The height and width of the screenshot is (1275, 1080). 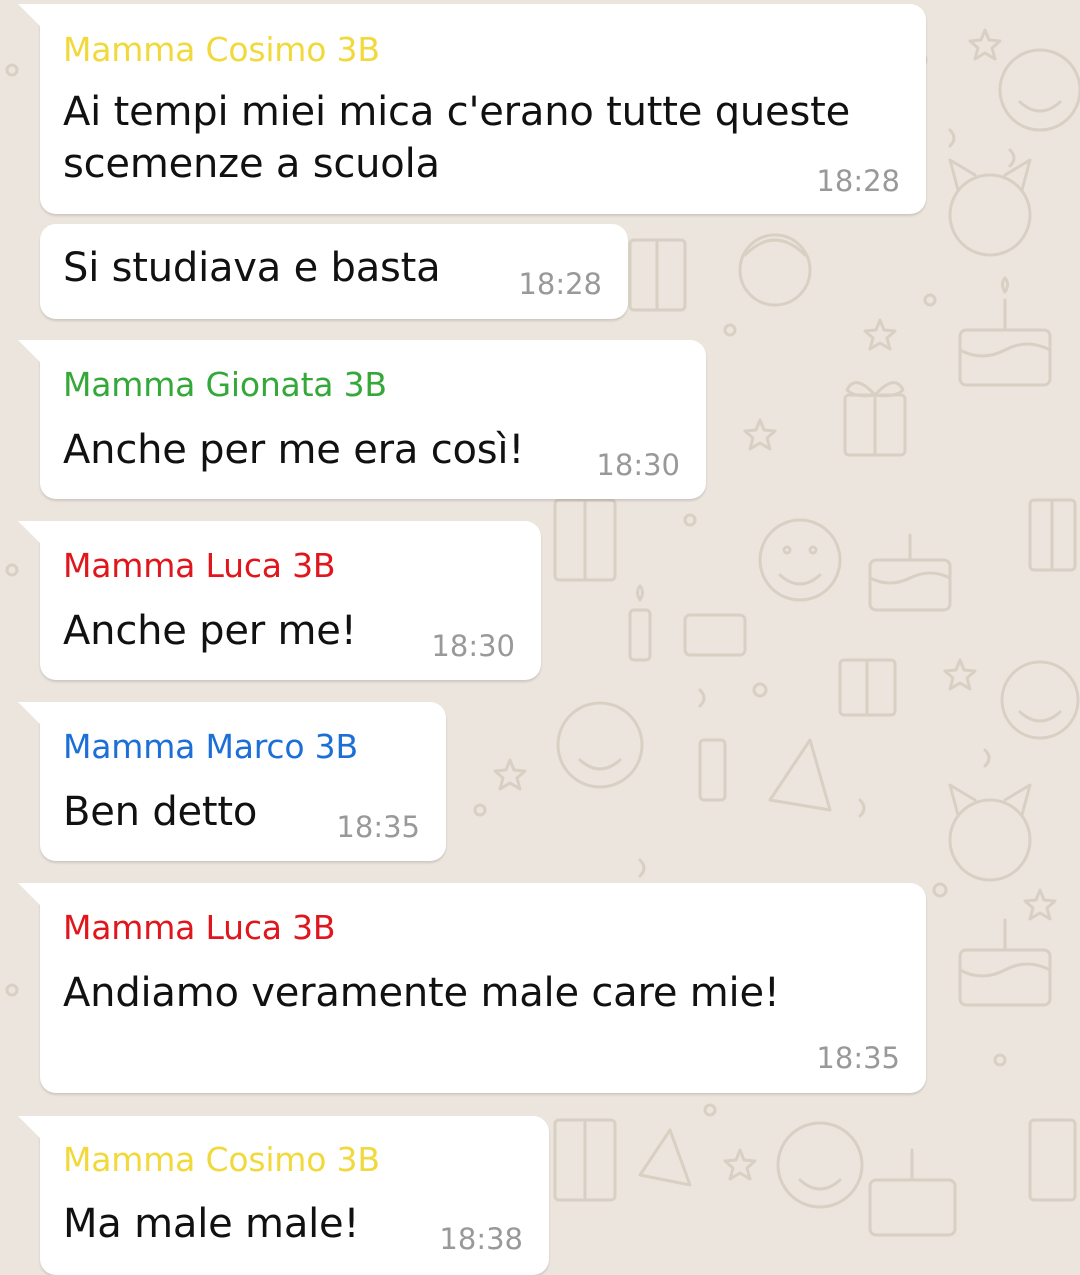 I want to click on message-text-line: Anche per me!, so click(x=210, y=631).